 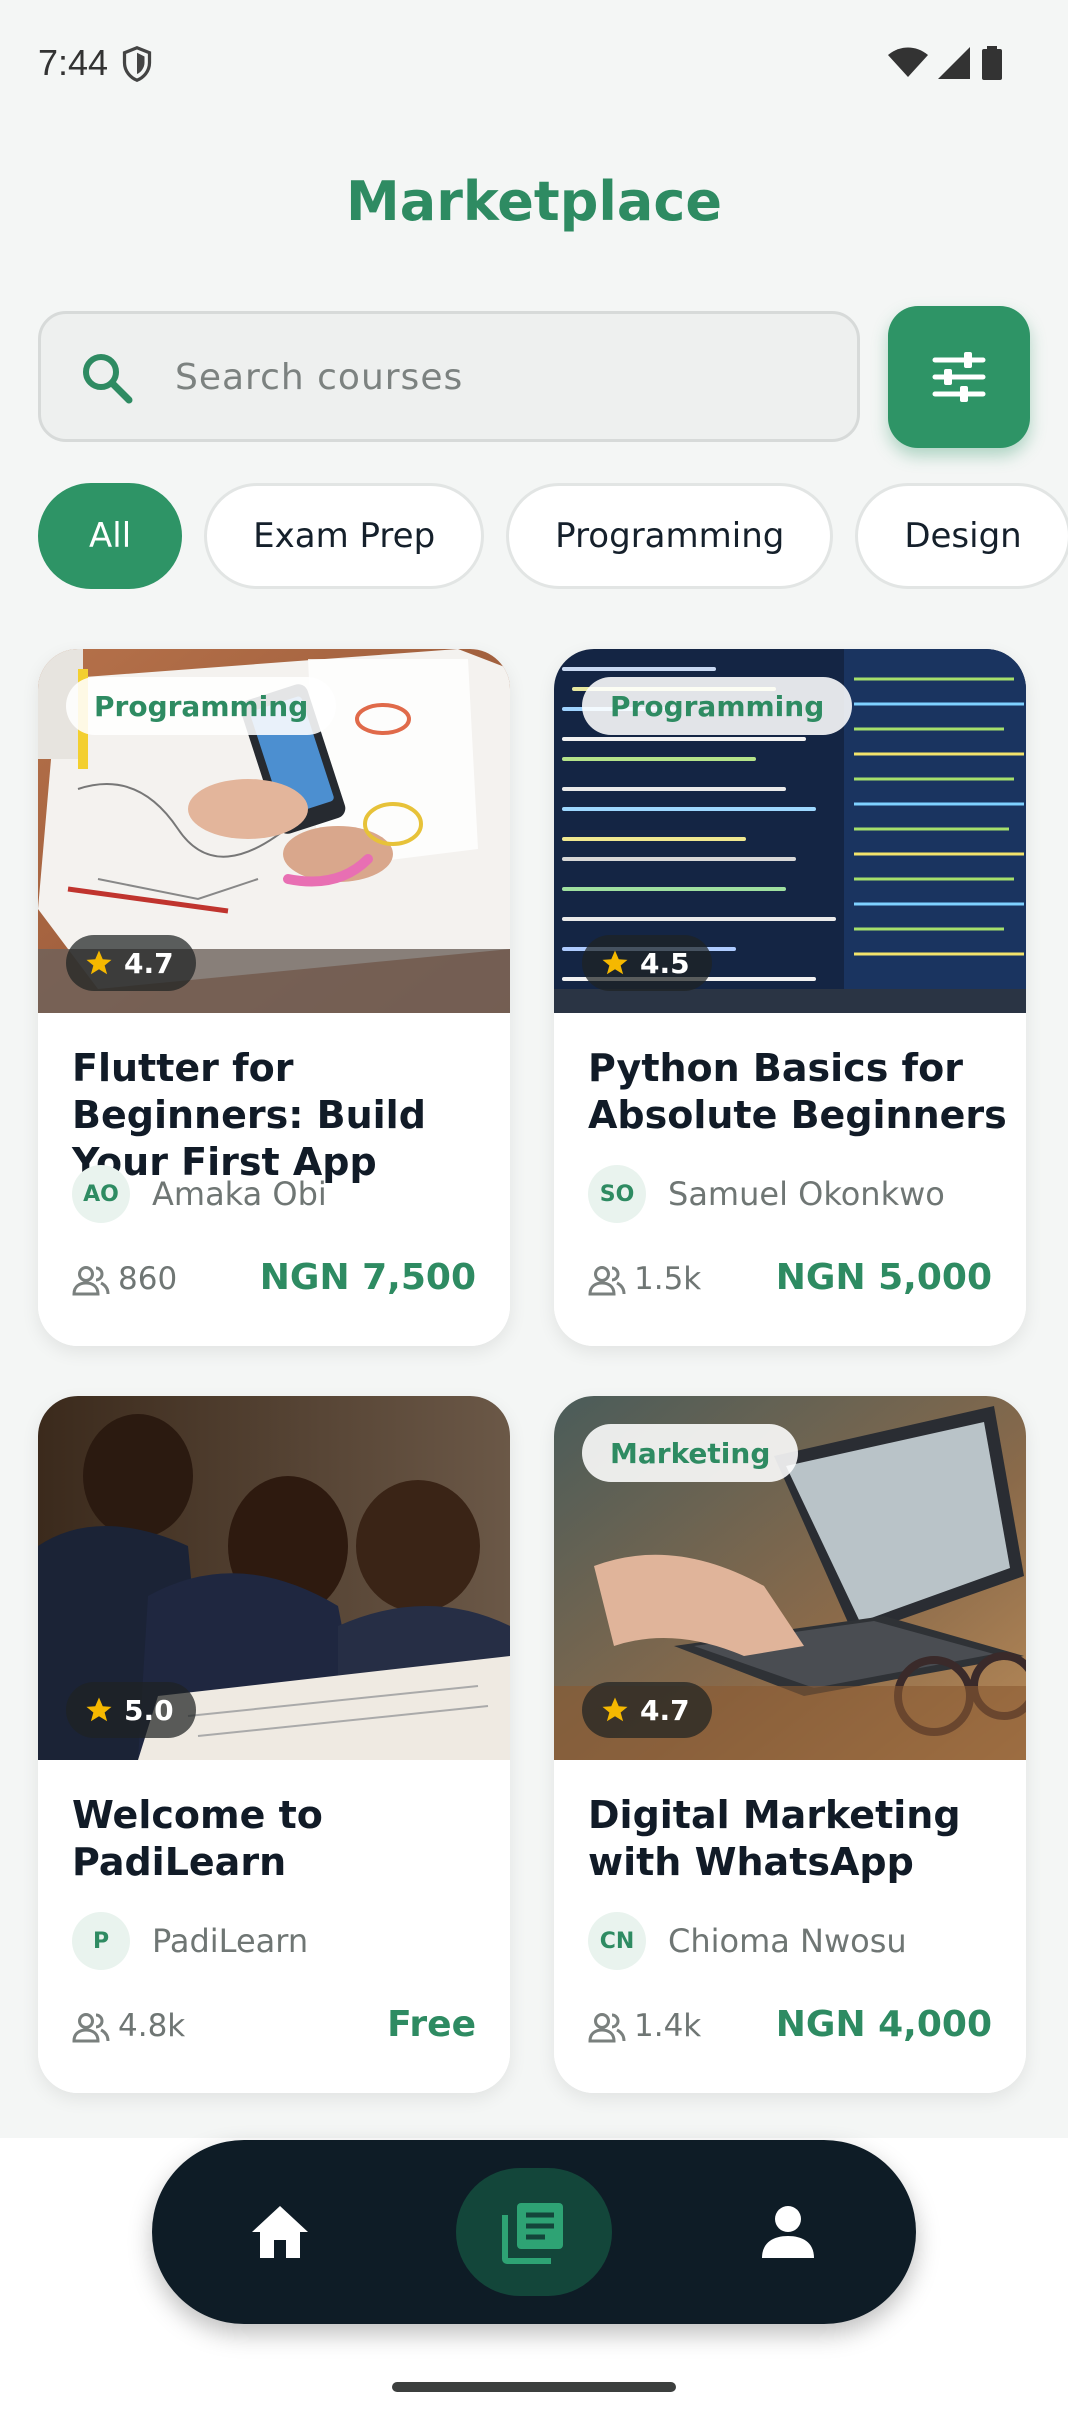 What do you see at coordinates (797, 1091) in the screenshot?
I see `course-title: Python Basics for Absolute Beginners` at bounding box center [797, 1091].